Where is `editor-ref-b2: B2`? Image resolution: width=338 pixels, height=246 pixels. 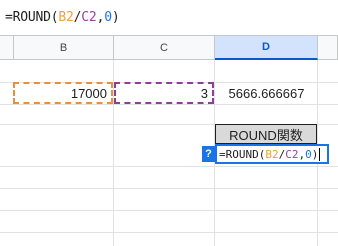 editor-ref-b2: B2 is located at coordinates (272, 154).